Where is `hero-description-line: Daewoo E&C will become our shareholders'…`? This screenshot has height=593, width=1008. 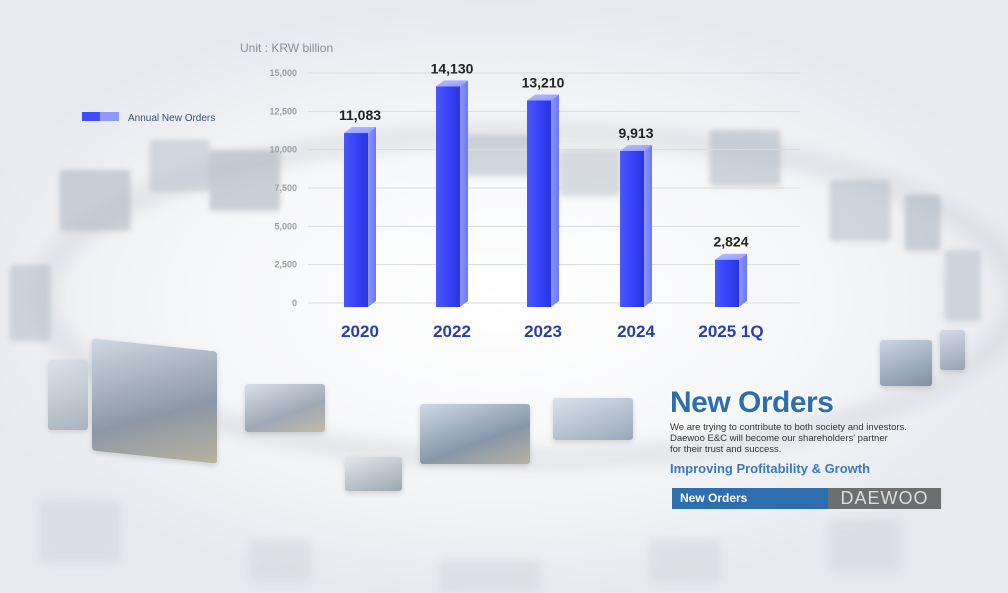
hero-description-line: Daewoo E&C will become our shareholders'… is located at coordinates (779, 438).